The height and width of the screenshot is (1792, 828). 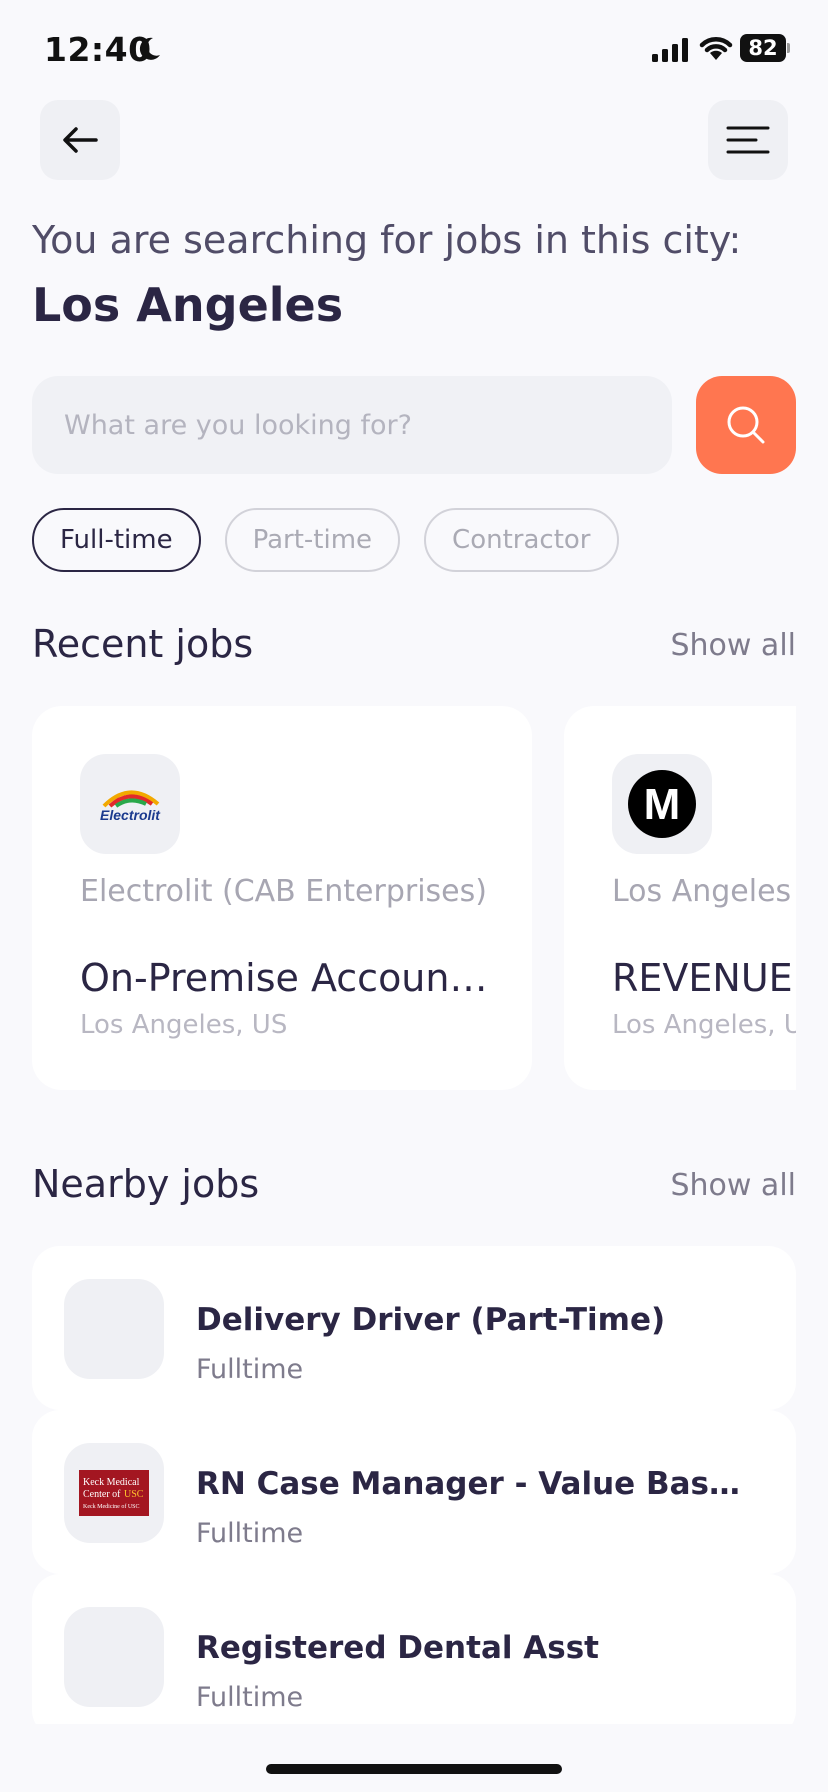 I want to click on arrow-left-icon, so click(x=80, y=140).